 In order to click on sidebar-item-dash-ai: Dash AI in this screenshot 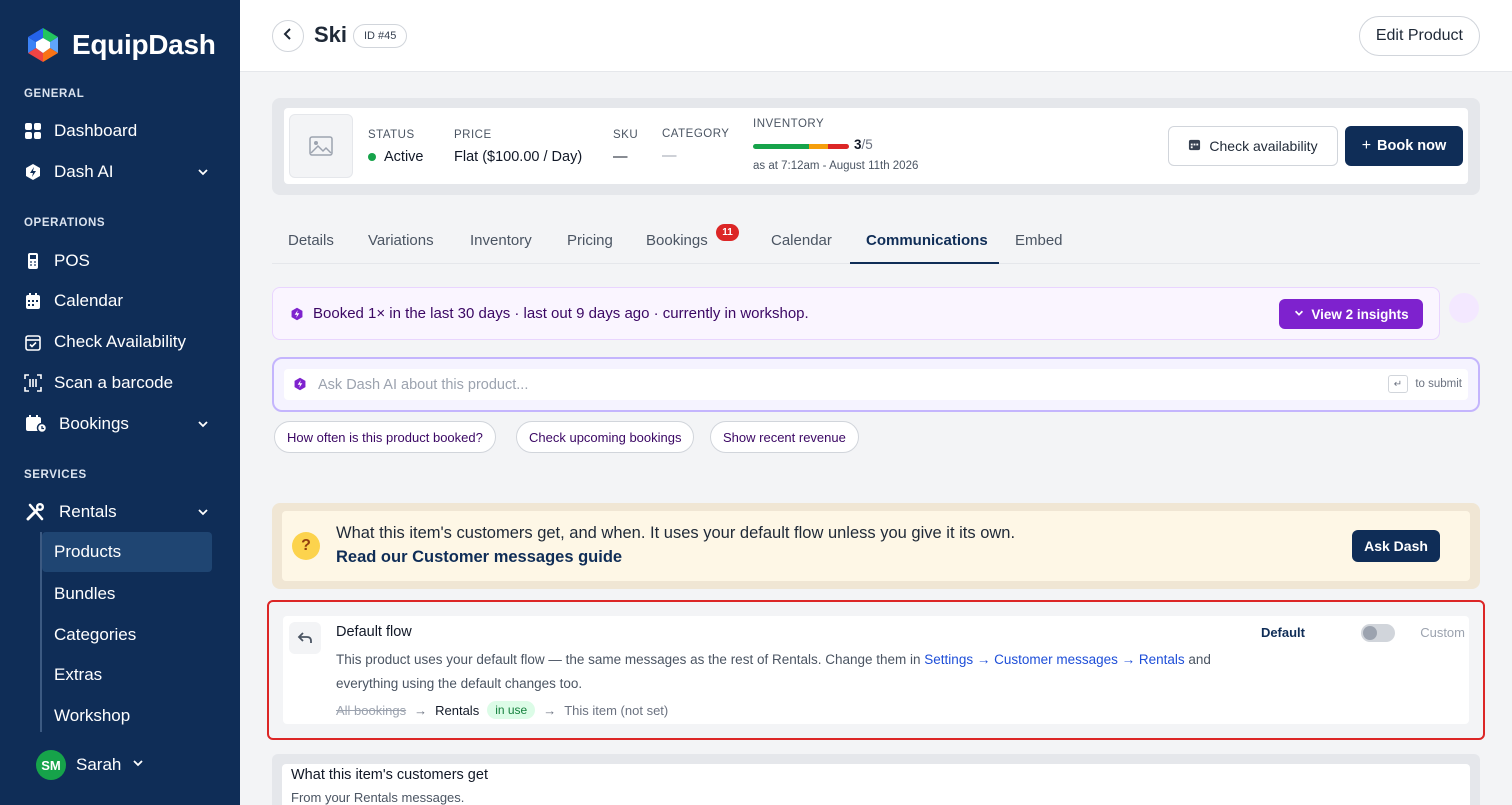, I will do `click(120, 172)`.